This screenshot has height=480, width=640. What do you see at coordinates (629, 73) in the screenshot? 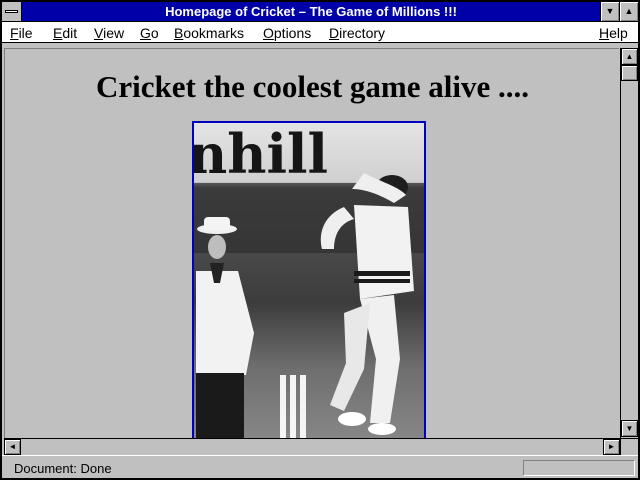
I see `vertical-scroll-thumb` at bounding box center [629, 73].